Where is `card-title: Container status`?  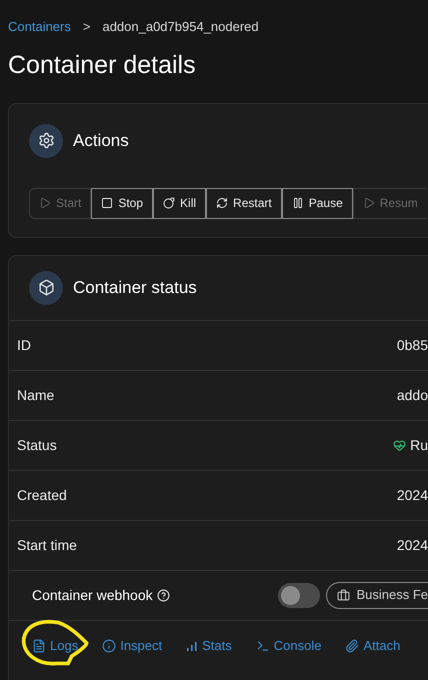 card-title: Container status is located at coordinates (135, 287).